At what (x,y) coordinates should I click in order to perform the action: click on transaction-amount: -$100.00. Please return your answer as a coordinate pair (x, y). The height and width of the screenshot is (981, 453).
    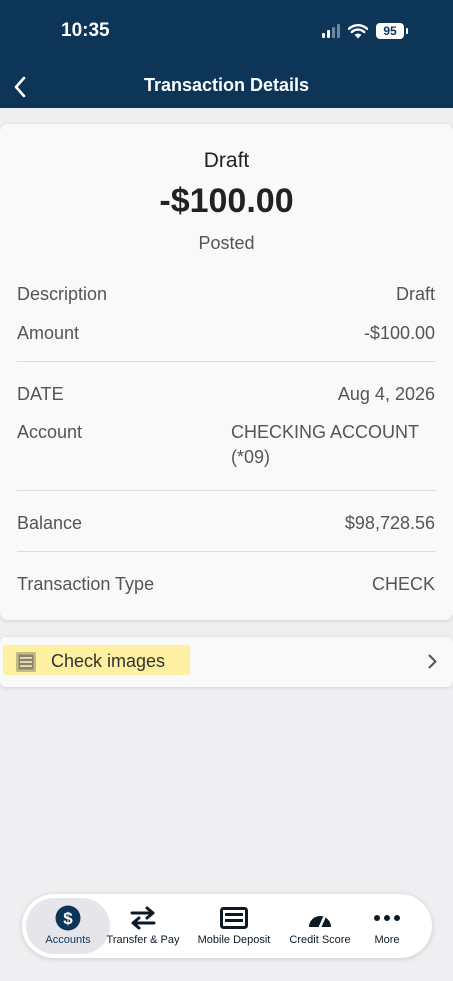
    Looking at the image, I should click on (226, 201).